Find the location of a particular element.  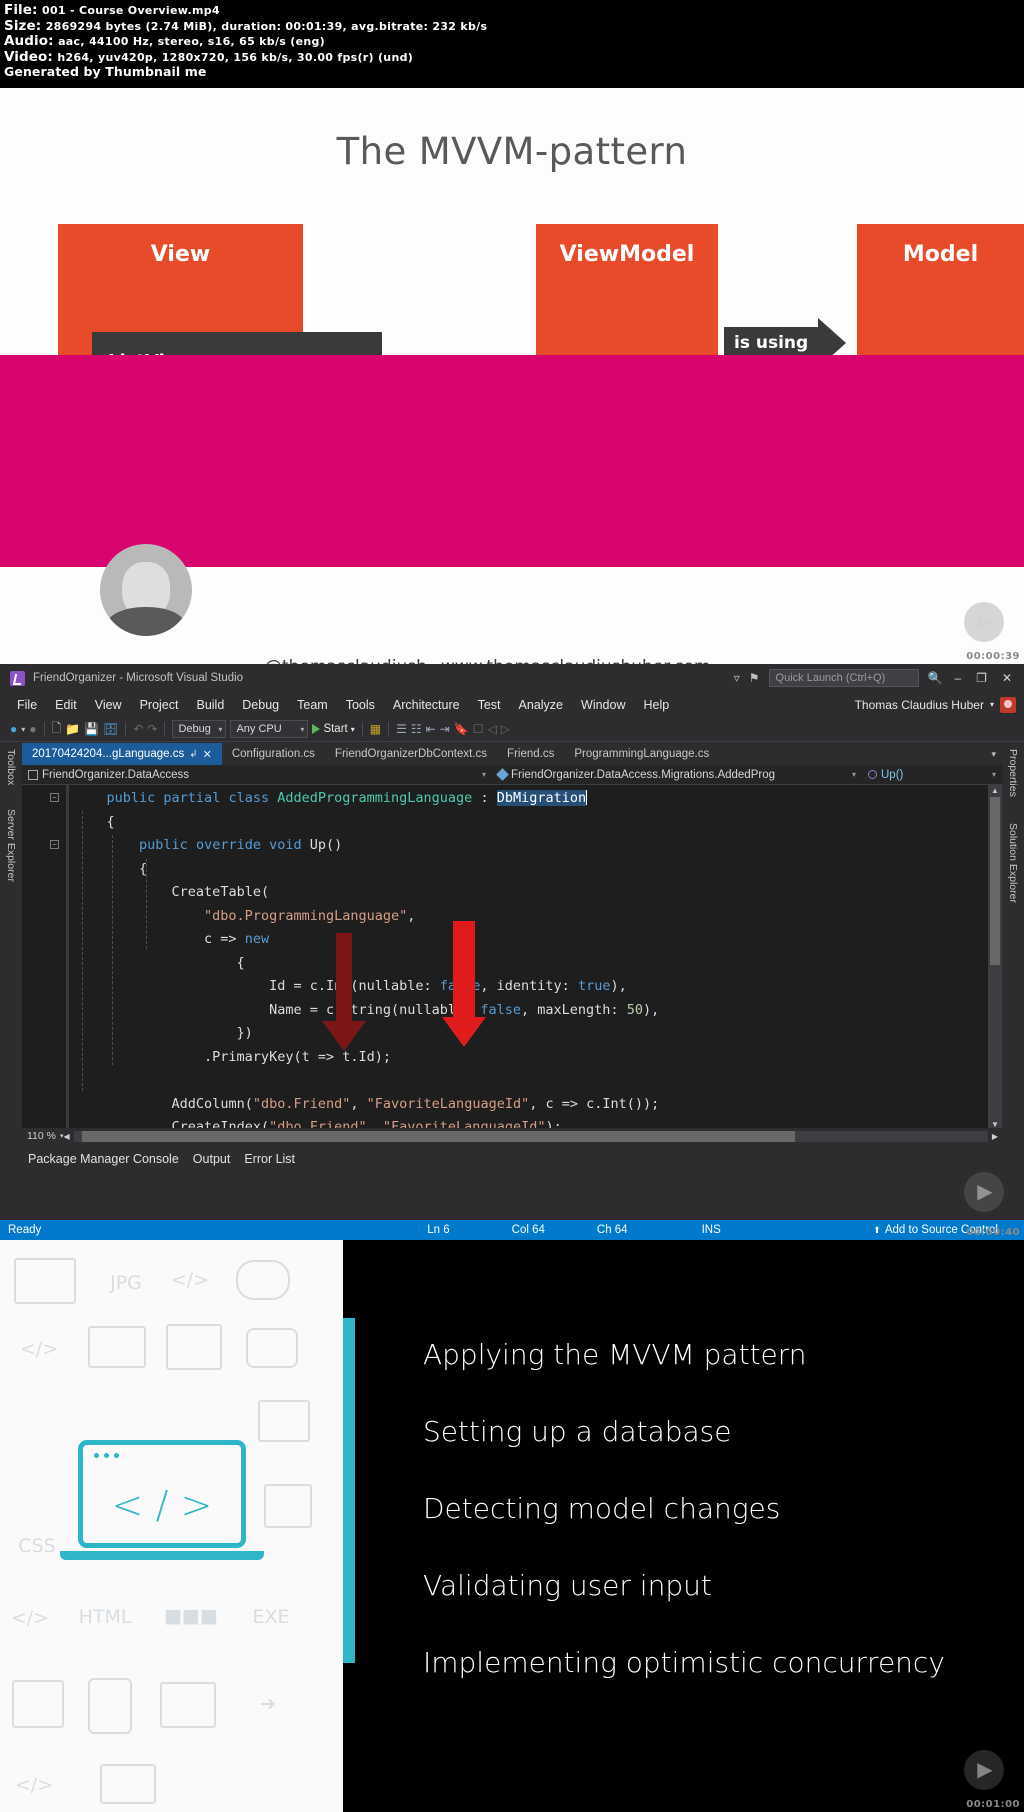

decrease-indent-icon: ⇤ is located at coordinates (431, 729).